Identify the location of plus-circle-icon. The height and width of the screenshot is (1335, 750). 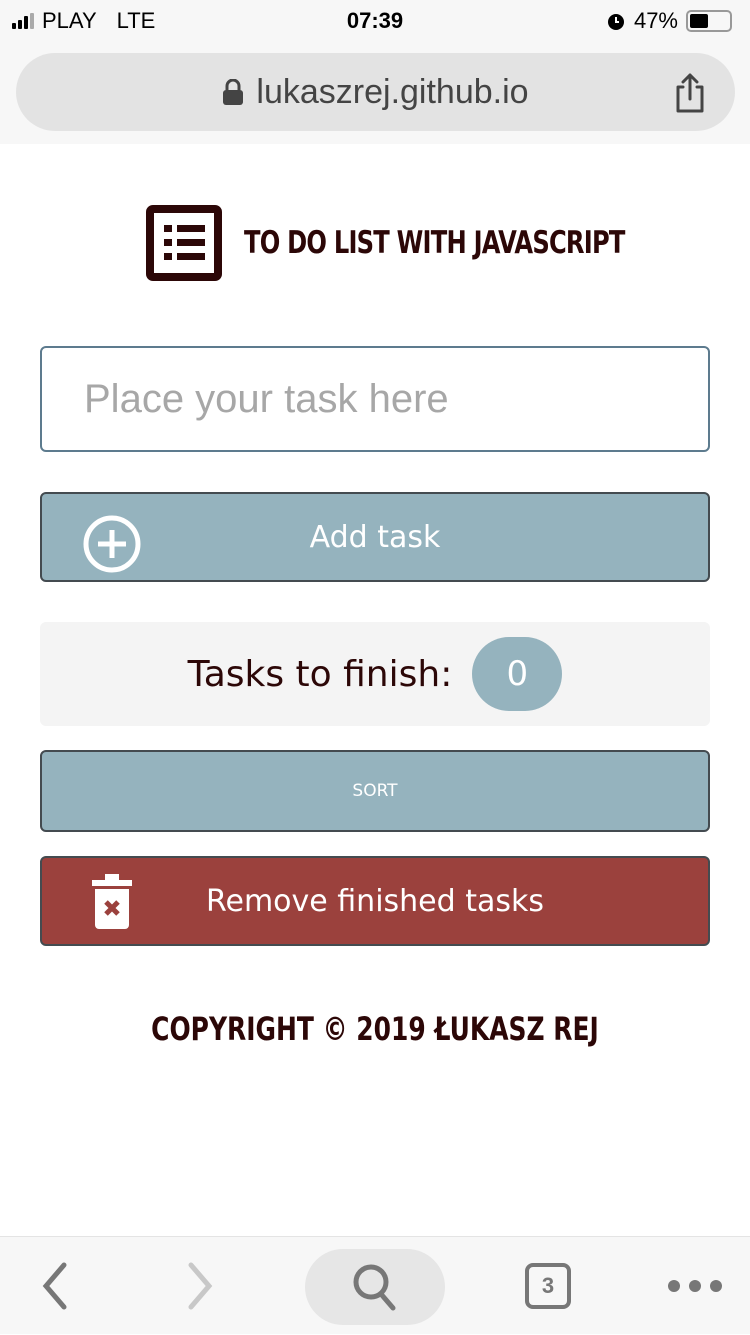
(112, 544).